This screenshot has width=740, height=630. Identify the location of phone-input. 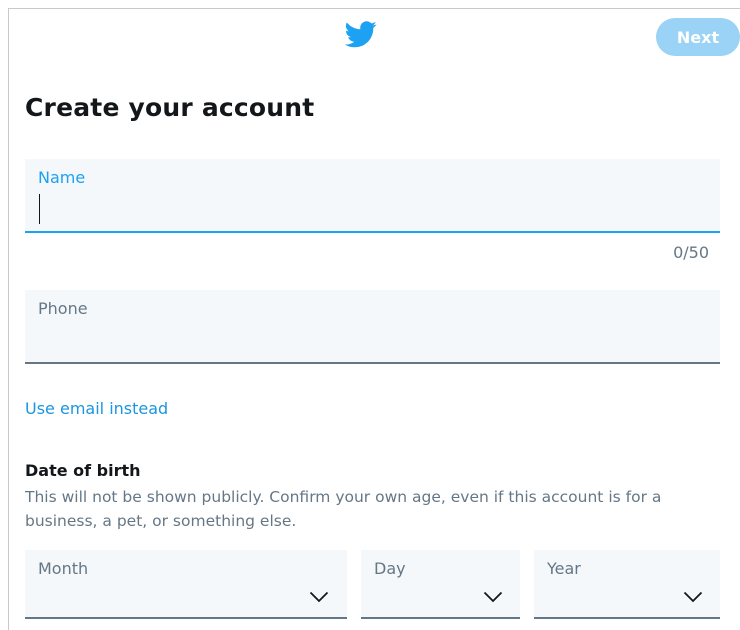
(368, 340).